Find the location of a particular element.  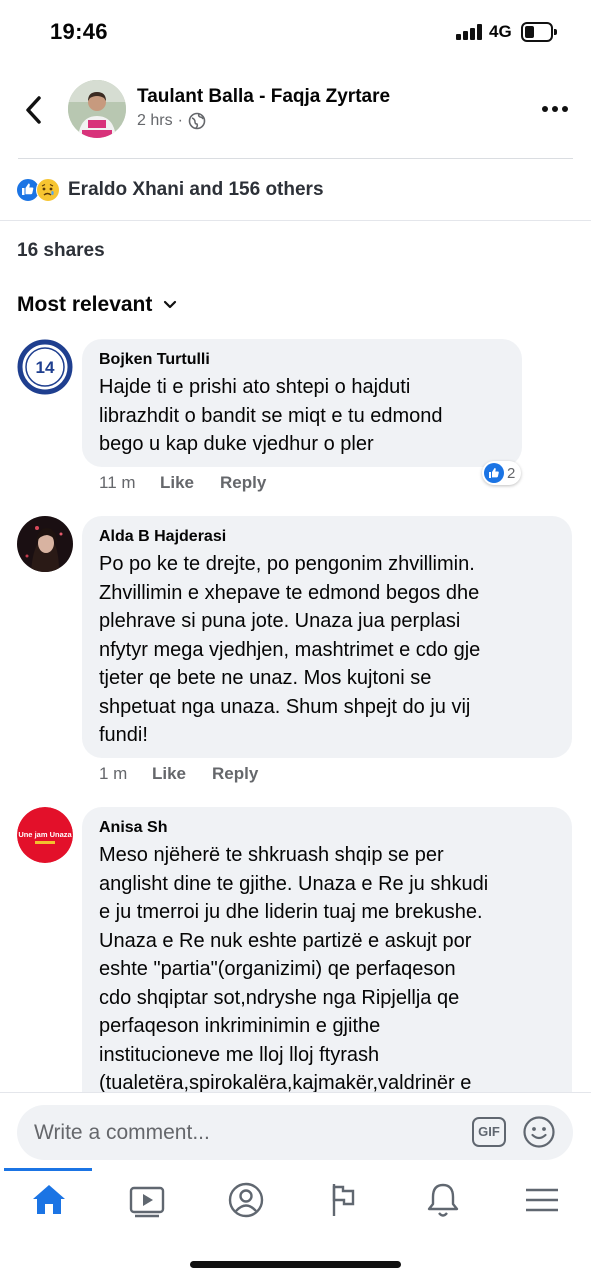

tab-notifications is located at coordinates (443, 1200).